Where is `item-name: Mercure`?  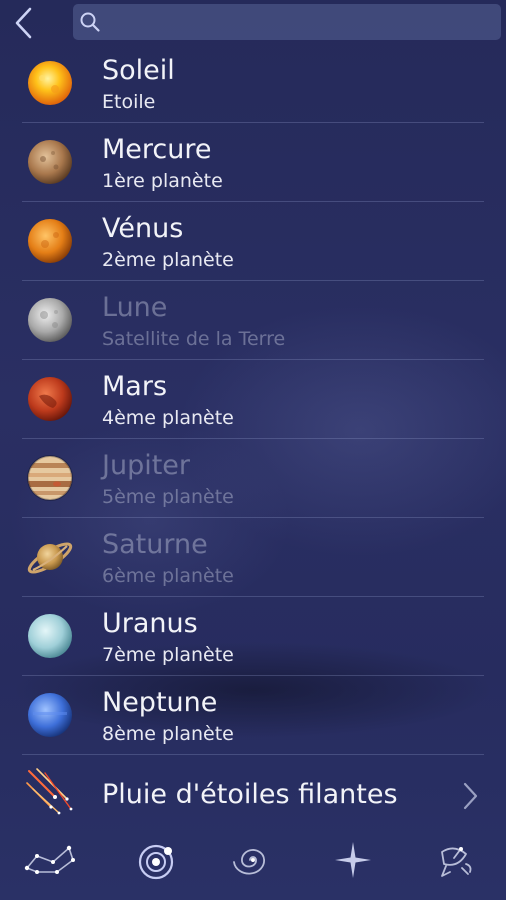 item-name: Mercure is located at coordinates (157, 149).